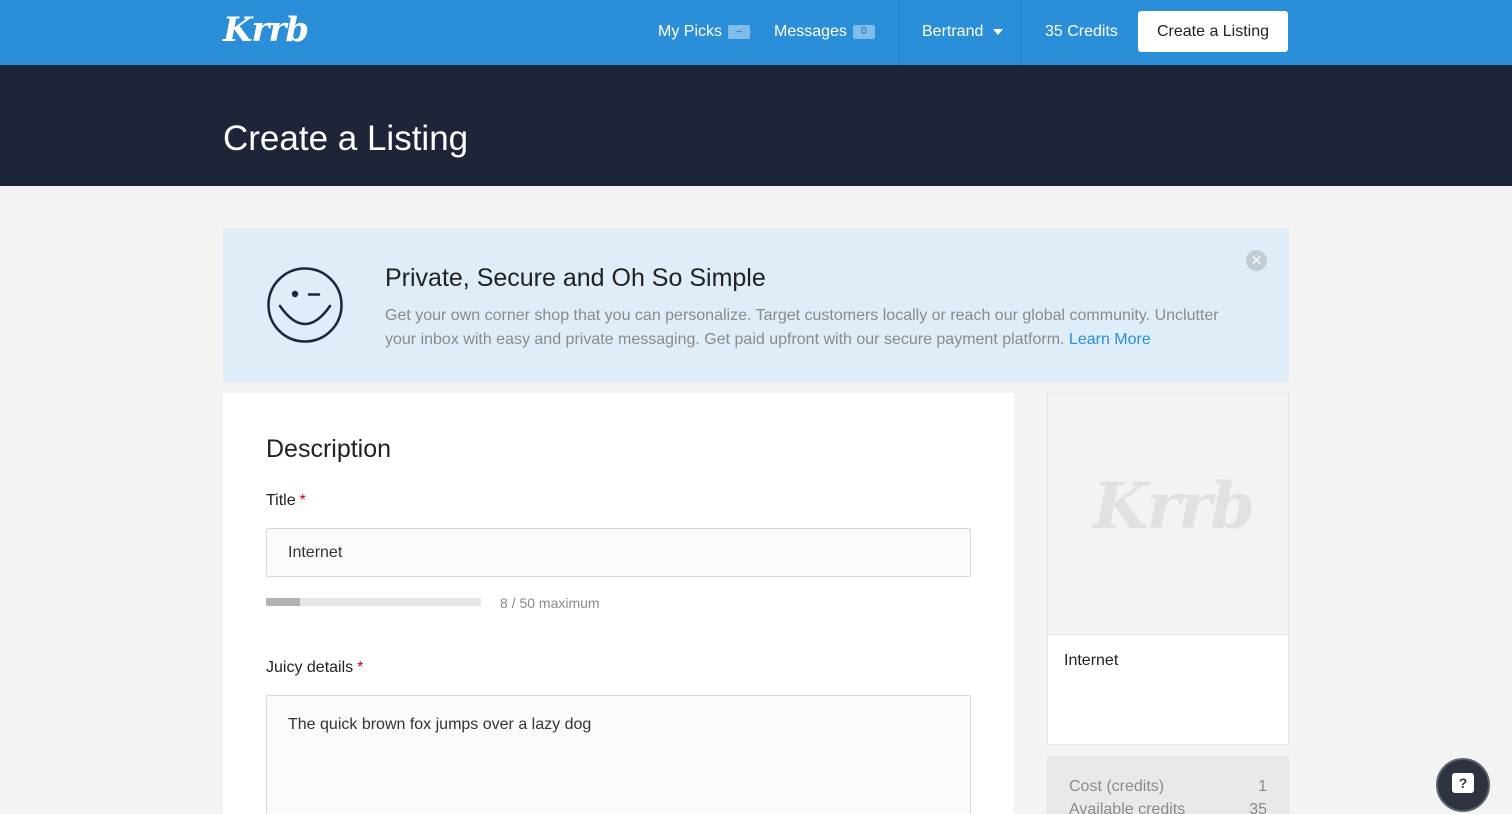  I want to click on cost-row: Cost (credits) 1, so click(1168, 786).